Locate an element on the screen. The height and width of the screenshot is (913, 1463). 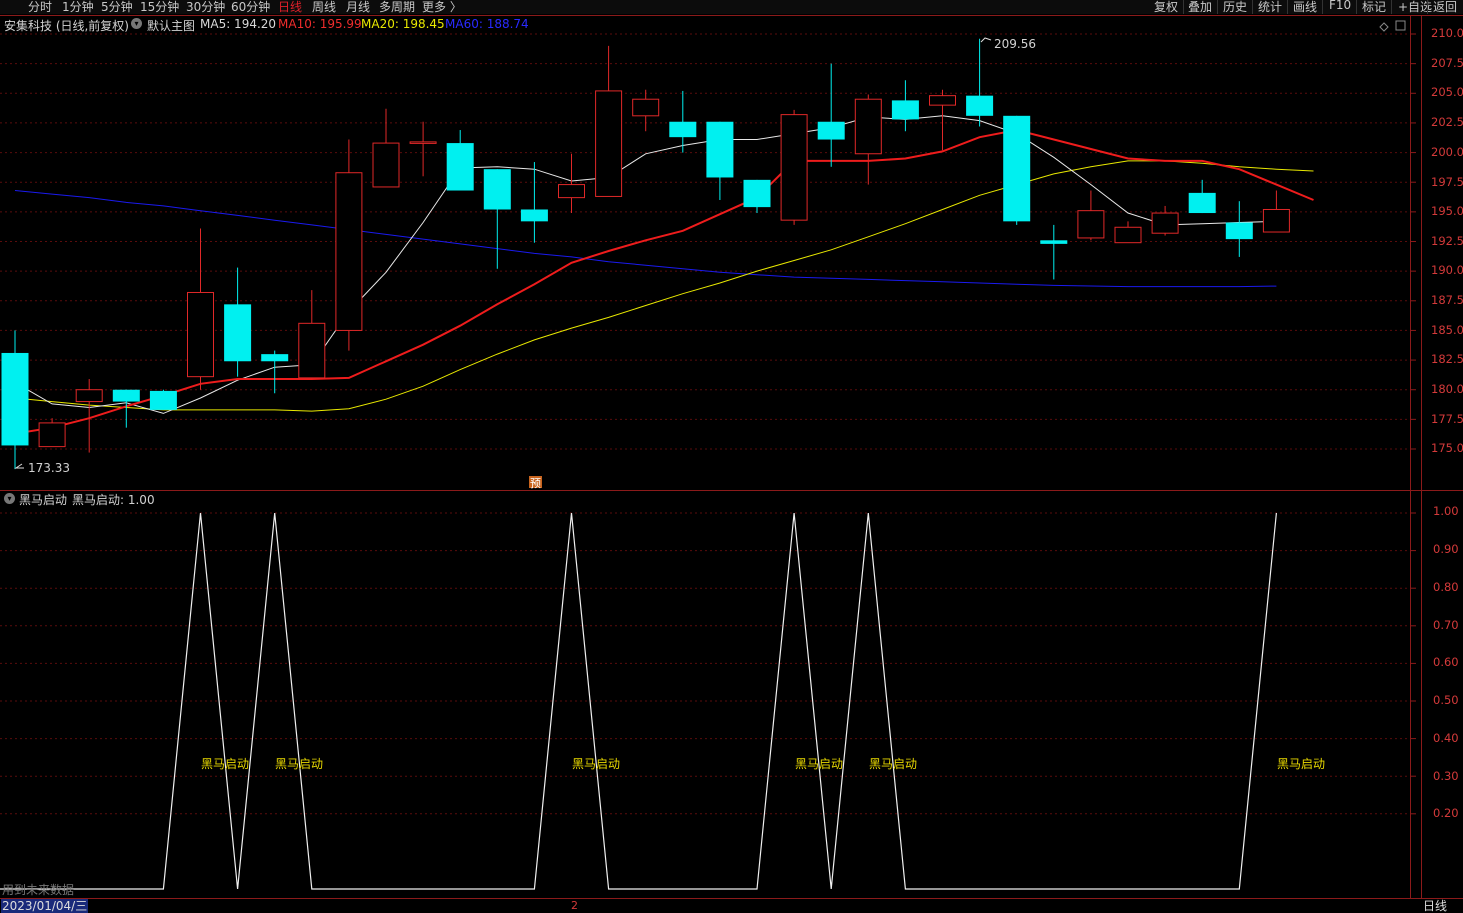
y-tick: 182.5 is located at coordinates (1447, 359).